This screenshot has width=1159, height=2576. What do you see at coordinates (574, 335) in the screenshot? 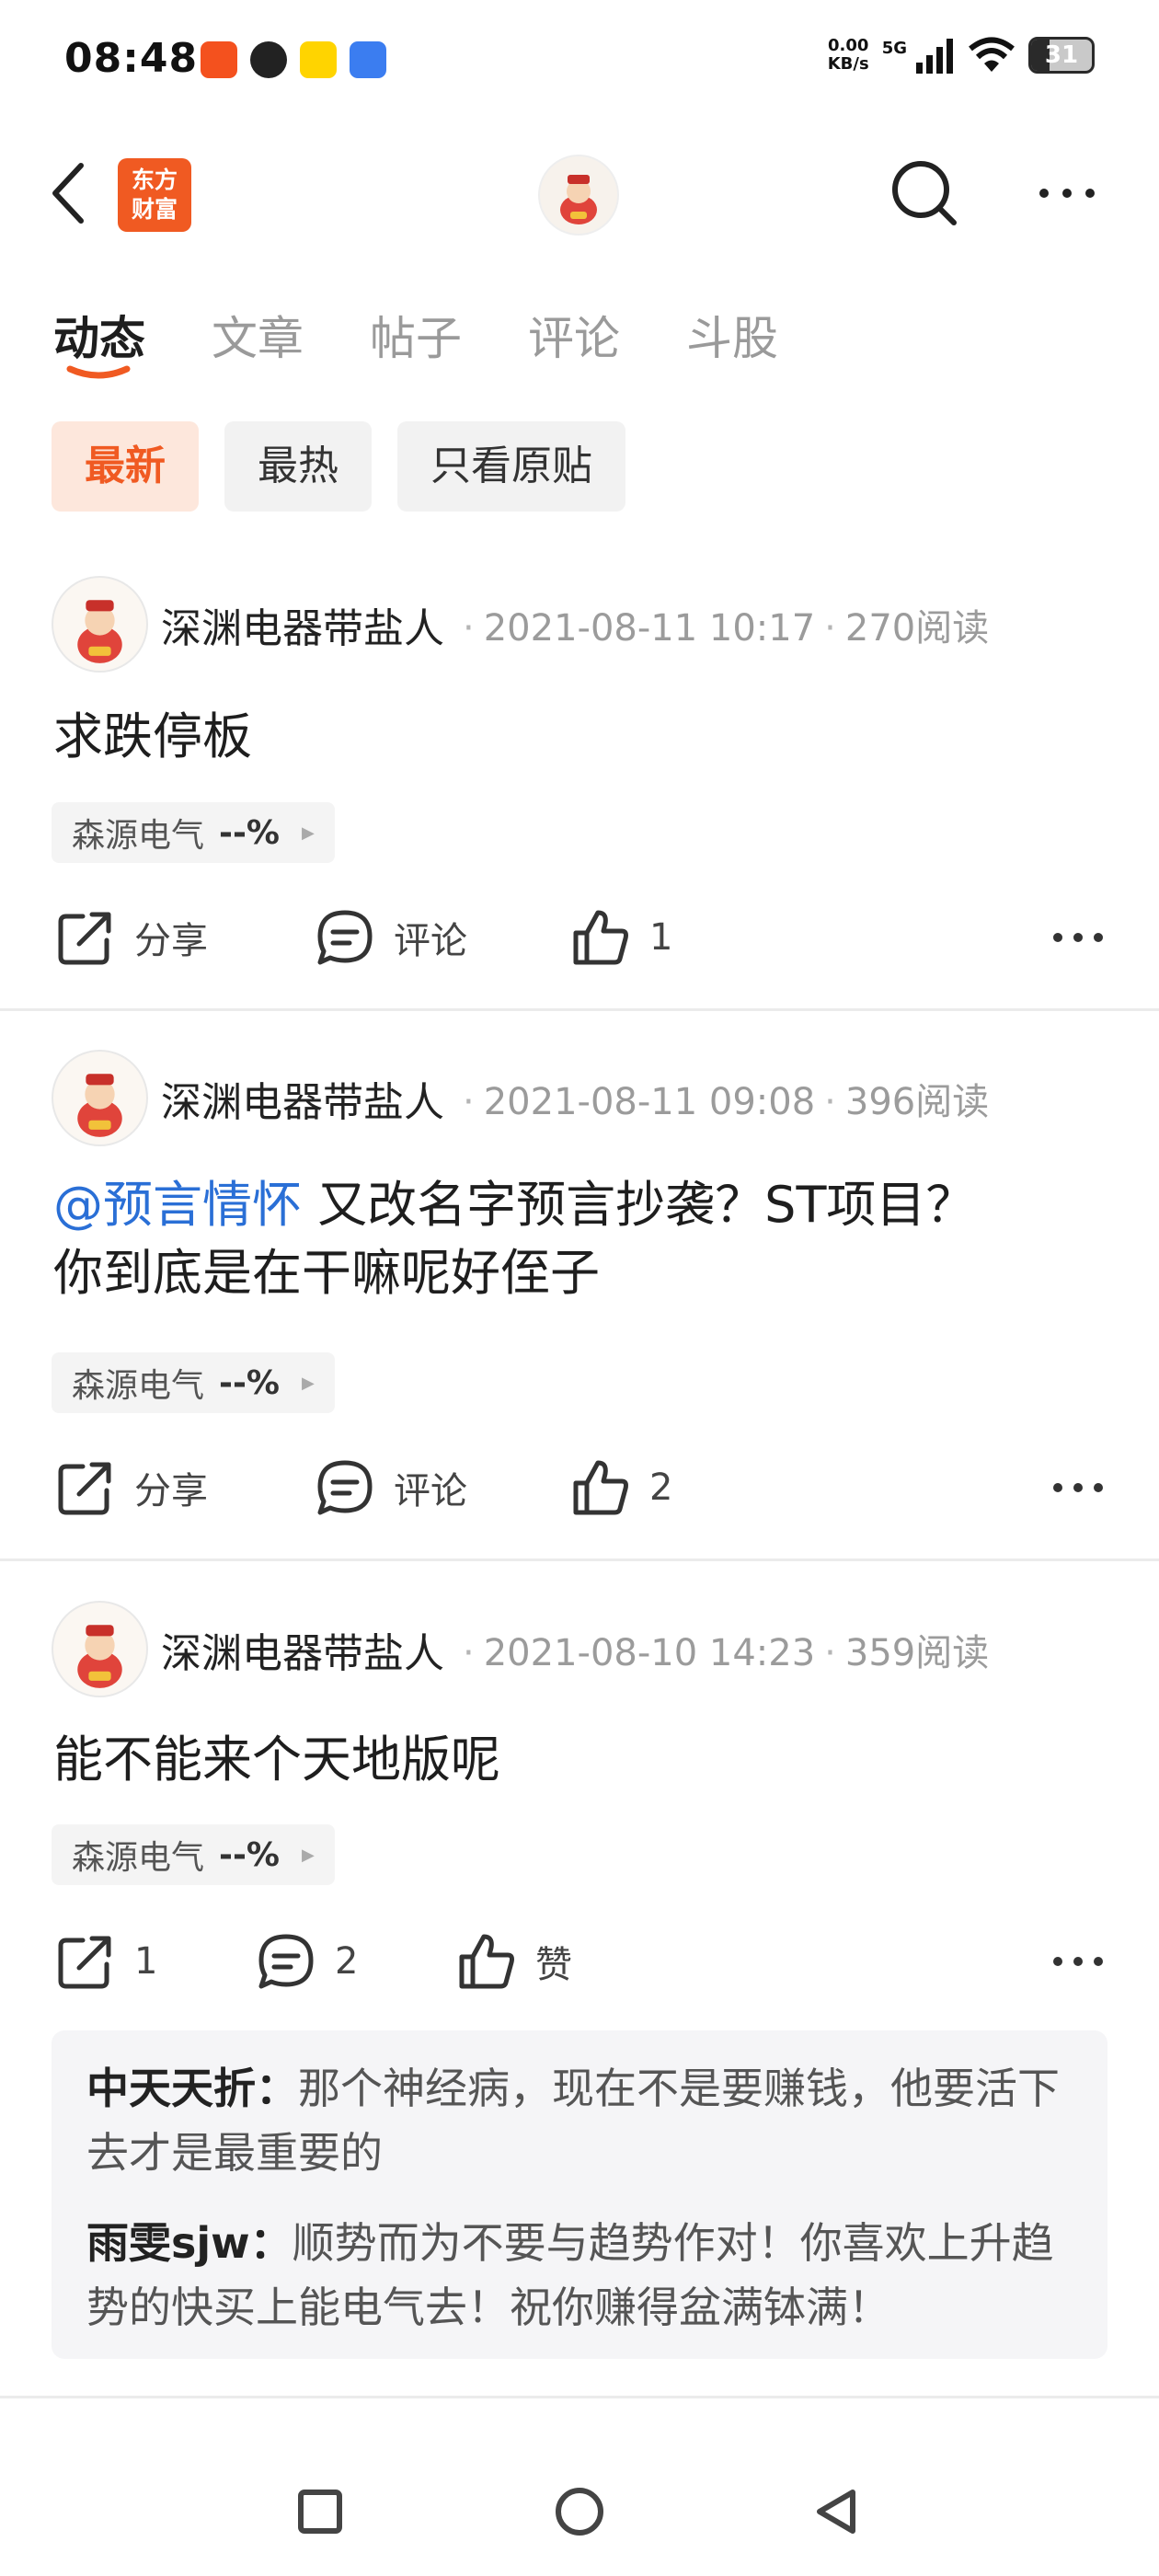
I see `tab-comments: 评论` at bounding box center [574, 335].